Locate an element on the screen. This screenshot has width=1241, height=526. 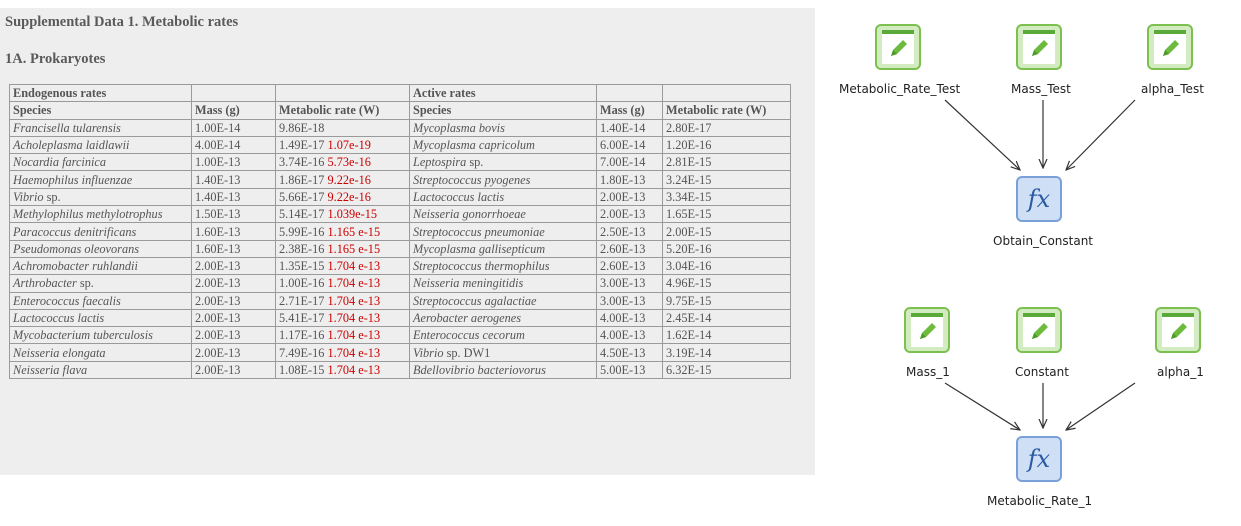
node-constant is located at coordinates (1038, 333).